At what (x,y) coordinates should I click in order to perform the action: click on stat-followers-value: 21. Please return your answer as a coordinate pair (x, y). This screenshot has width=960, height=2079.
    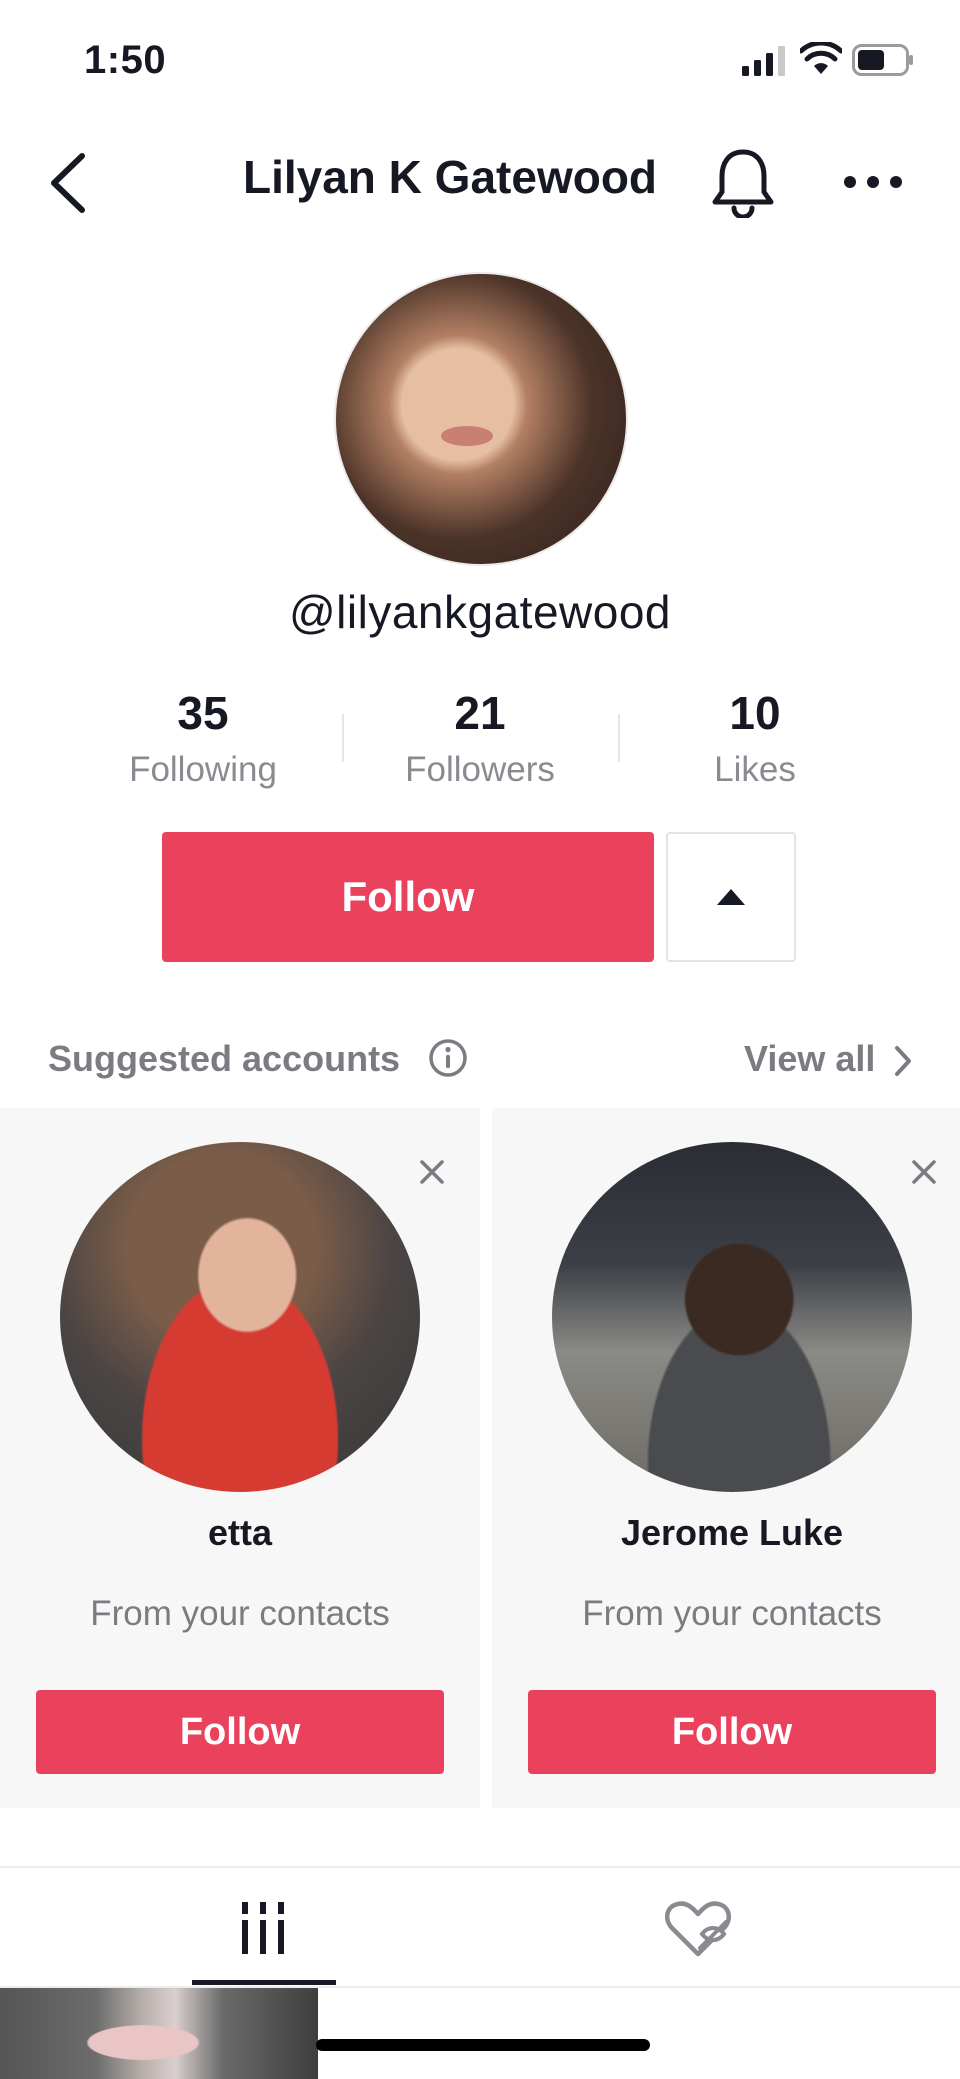
    Looking at the image, I should click on (480, 713).